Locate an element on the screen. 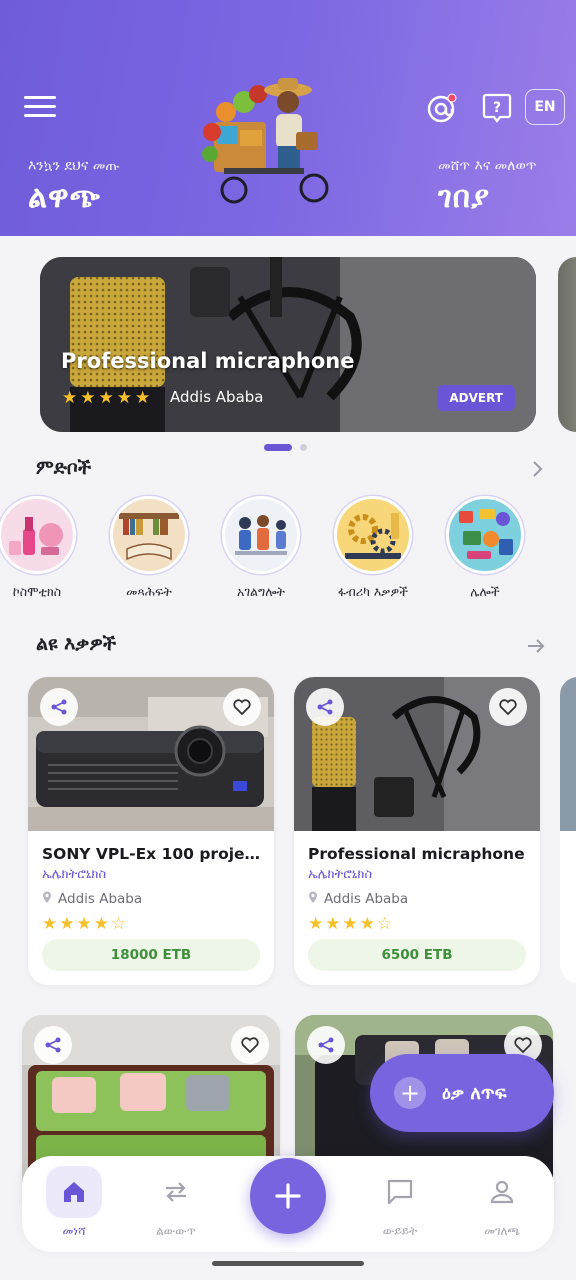  services-icon is located at coordinates (261, 535).